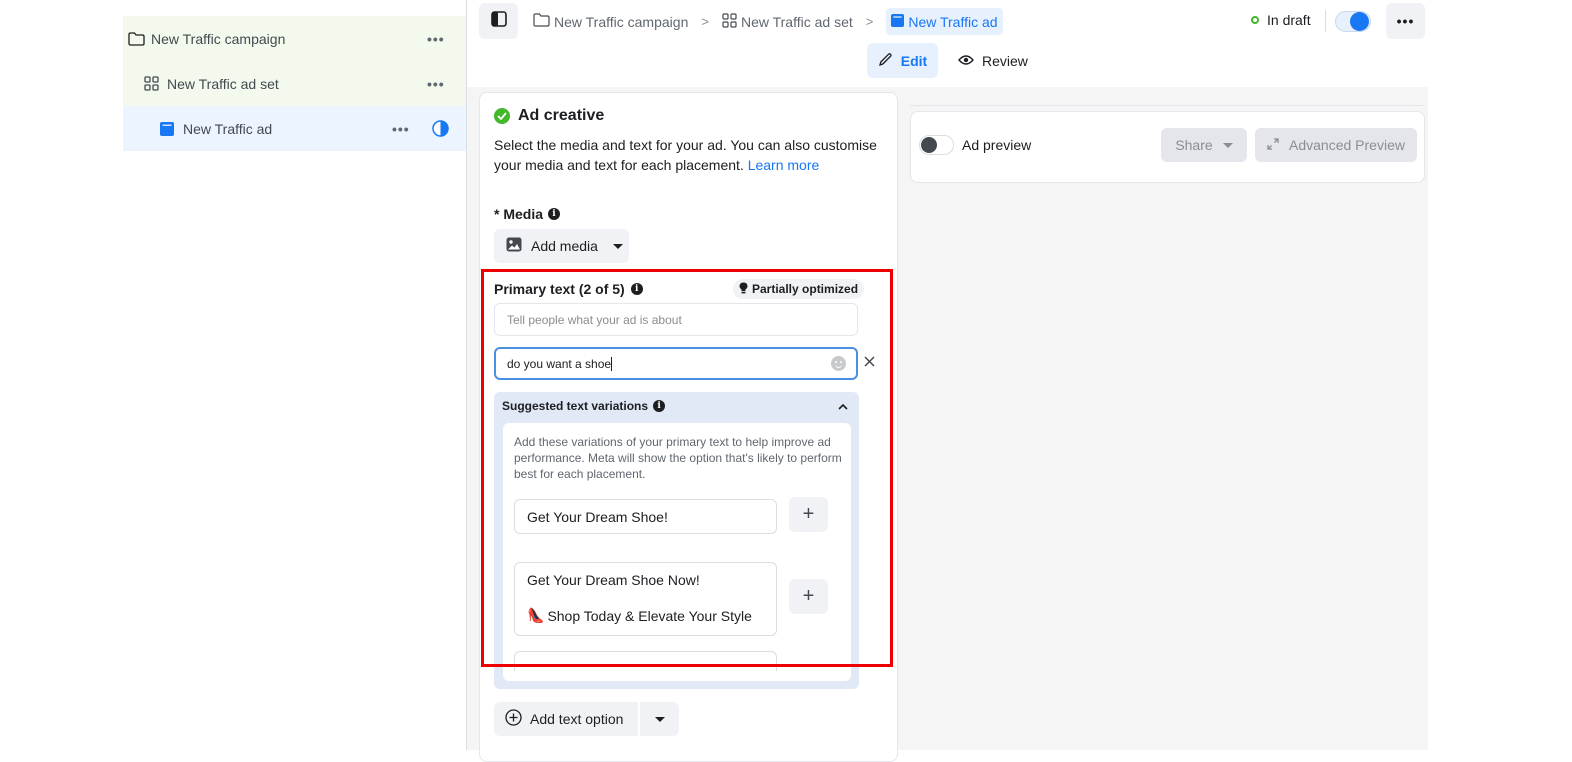  I want to click on media-label-text: * Media, so click(519, 214).